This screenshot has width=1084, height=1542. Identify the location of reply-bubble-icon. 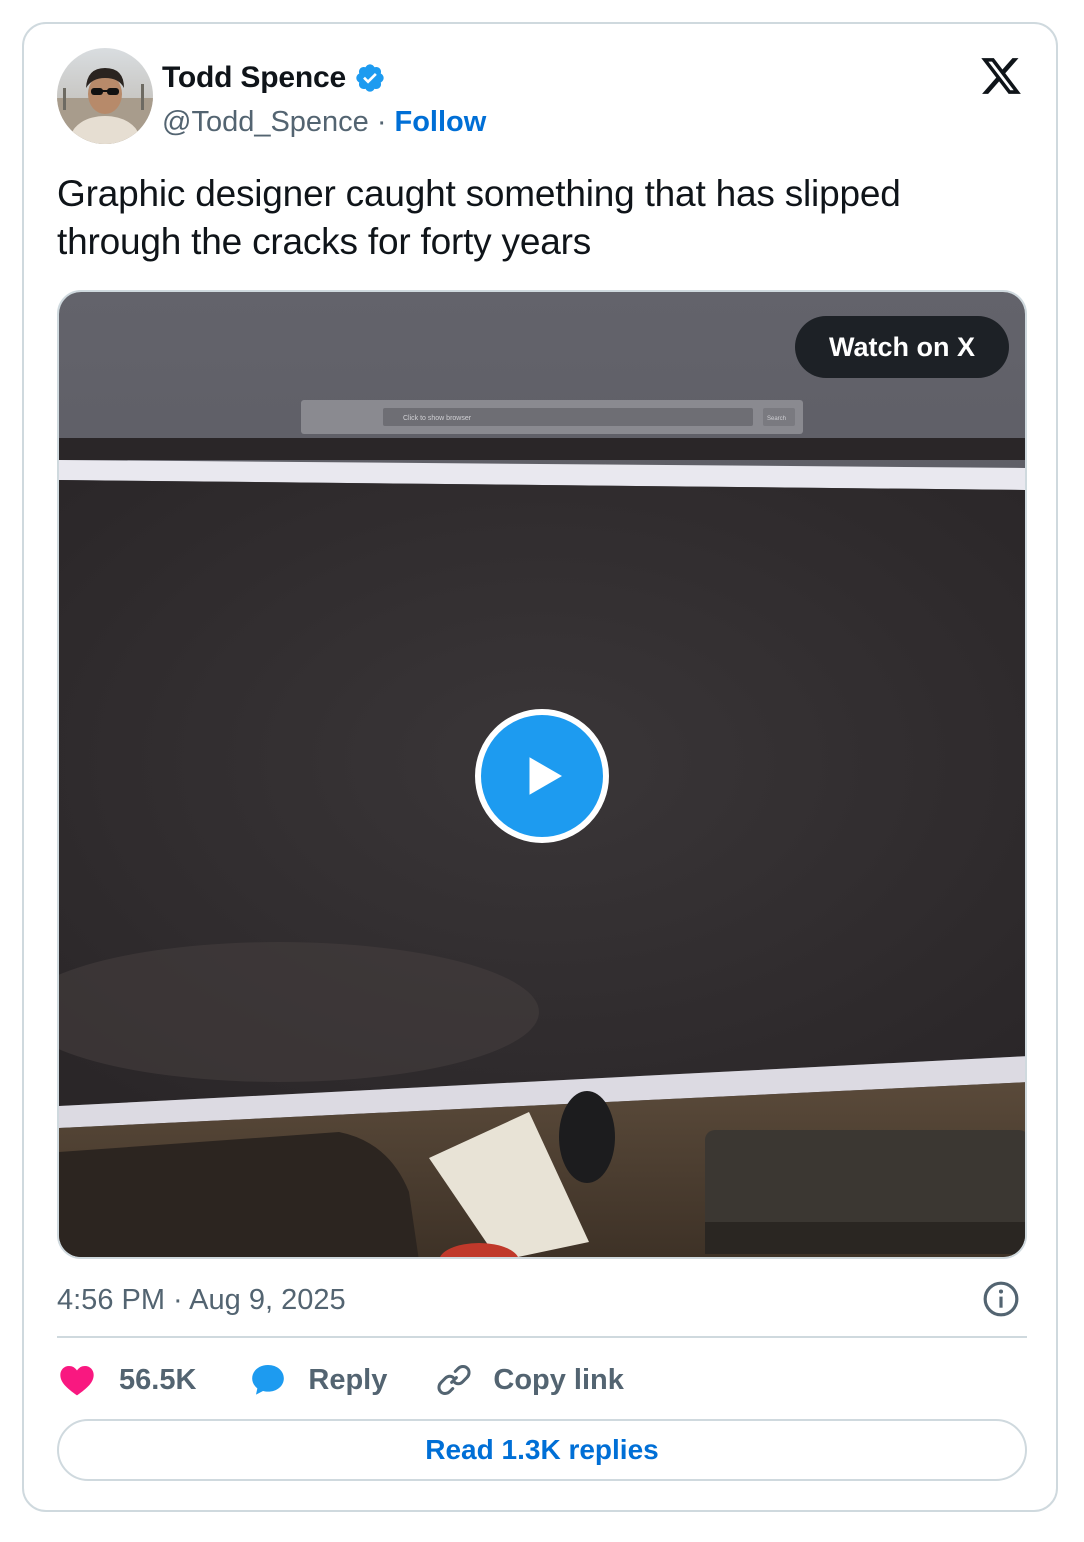
(268, 1380).